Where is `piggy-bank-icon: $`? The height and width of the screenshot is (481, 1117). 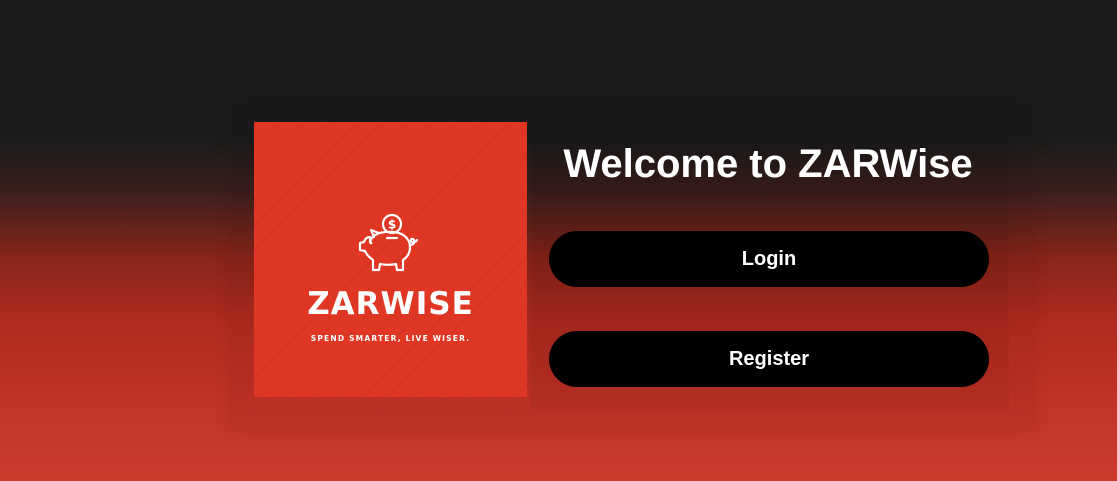
piggy-bank-icon: $ is located at coordinates (388, 242).